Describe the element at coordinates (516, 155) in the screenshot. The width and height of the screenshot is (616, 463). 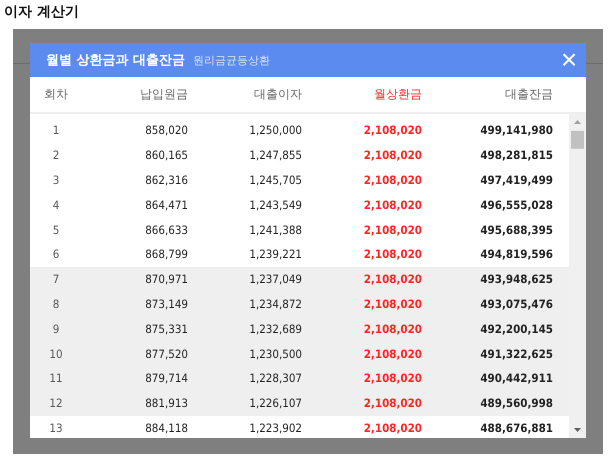
I see `table-cell-text: 498,281,815` at that location.